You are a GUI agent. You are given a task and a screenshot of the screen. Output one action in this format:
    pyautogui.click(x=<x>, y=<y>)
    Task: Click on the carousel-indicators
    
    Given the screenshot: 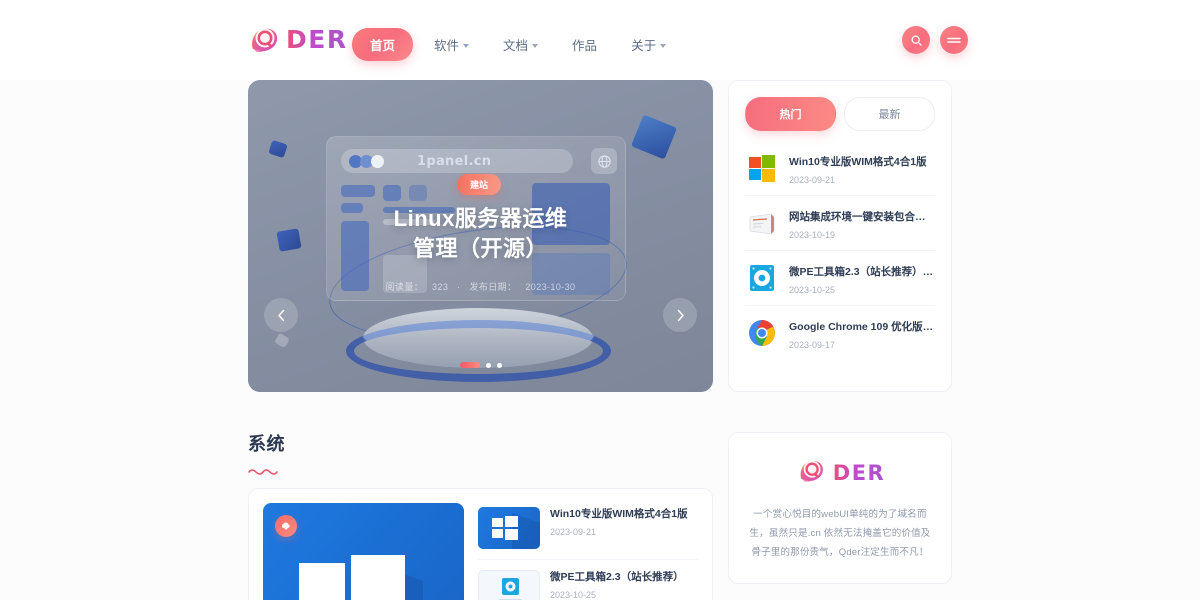 What is the action you would take?
    pyautogui.click(x=480, y=365)
    